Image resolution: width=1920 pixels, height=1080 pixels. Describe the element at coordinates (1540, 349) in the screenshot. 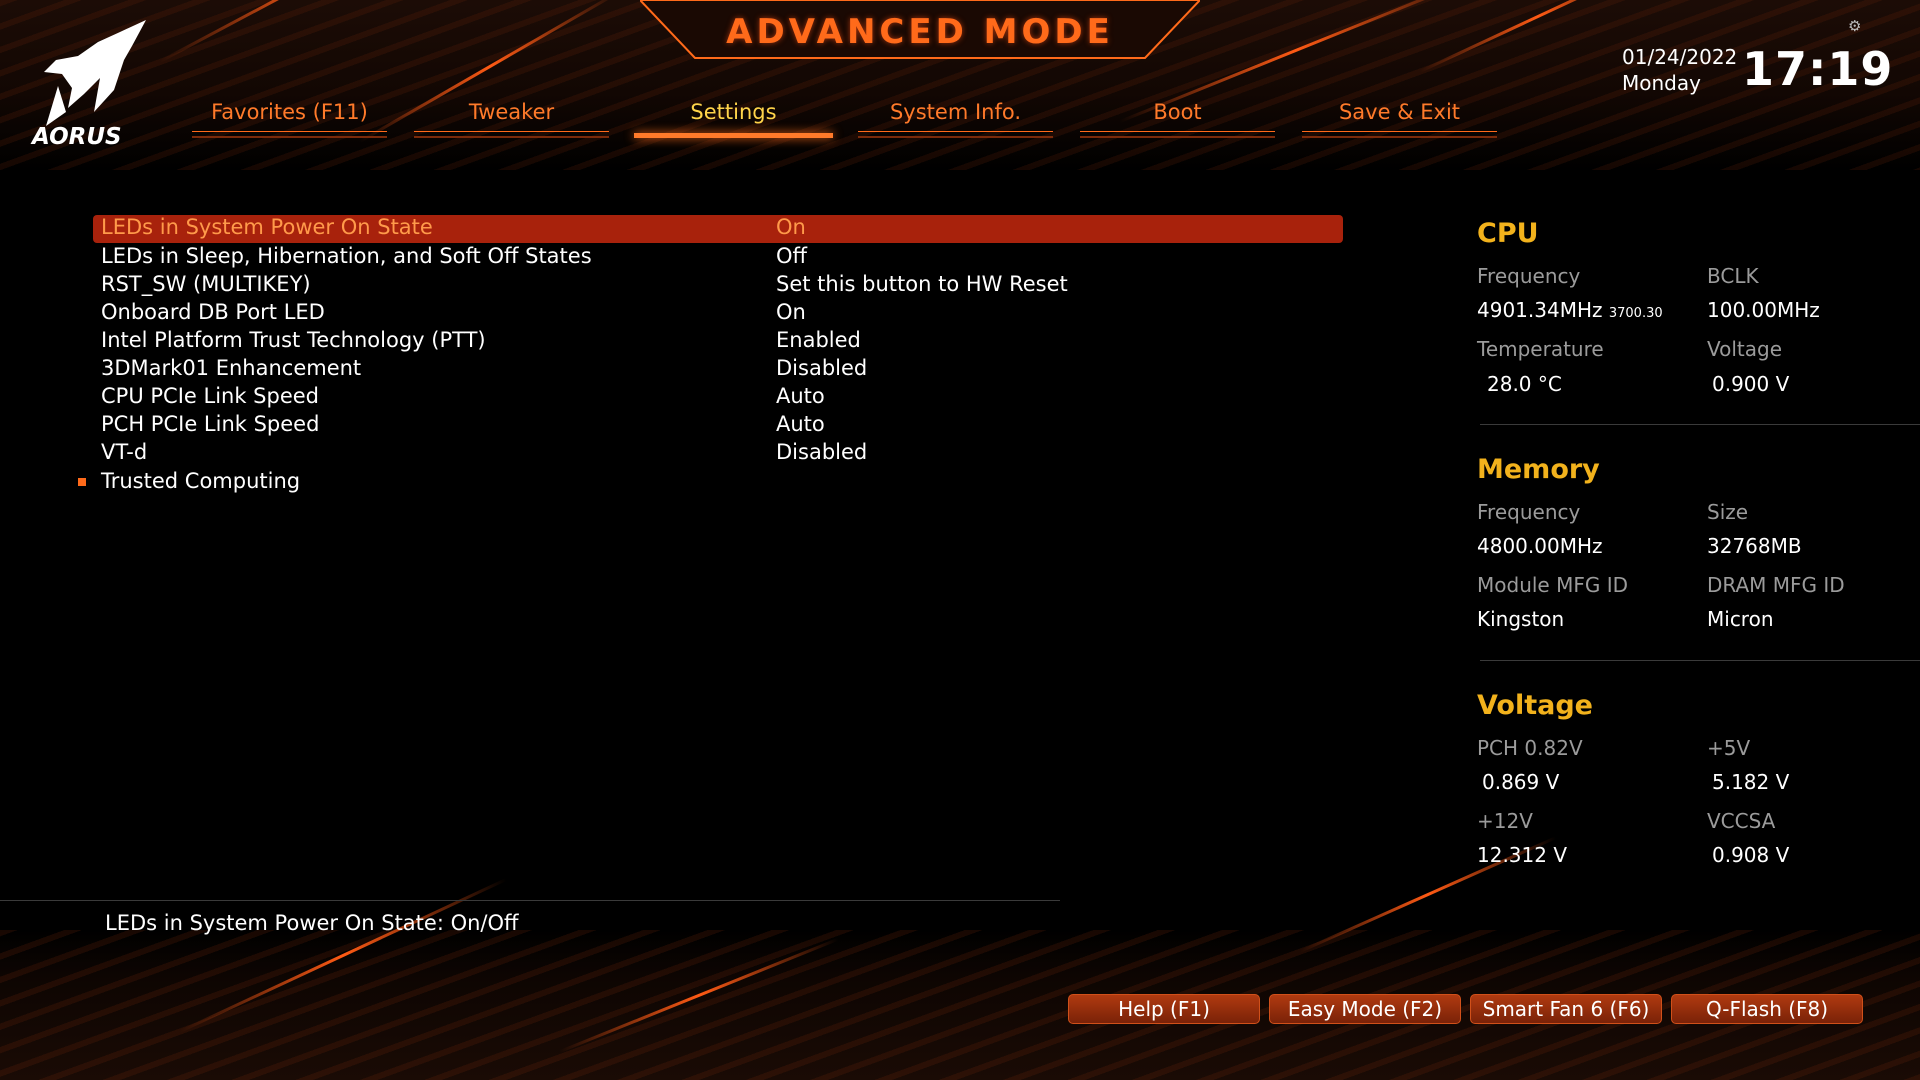

I see `cpu-temperature-label: Temperature` at that location.